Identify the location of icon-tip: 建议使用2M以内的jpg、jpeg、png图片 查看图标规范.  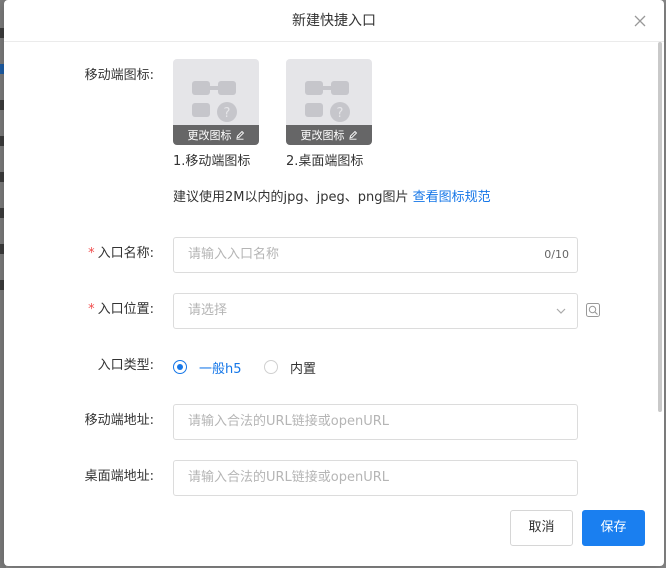
(332, 198).